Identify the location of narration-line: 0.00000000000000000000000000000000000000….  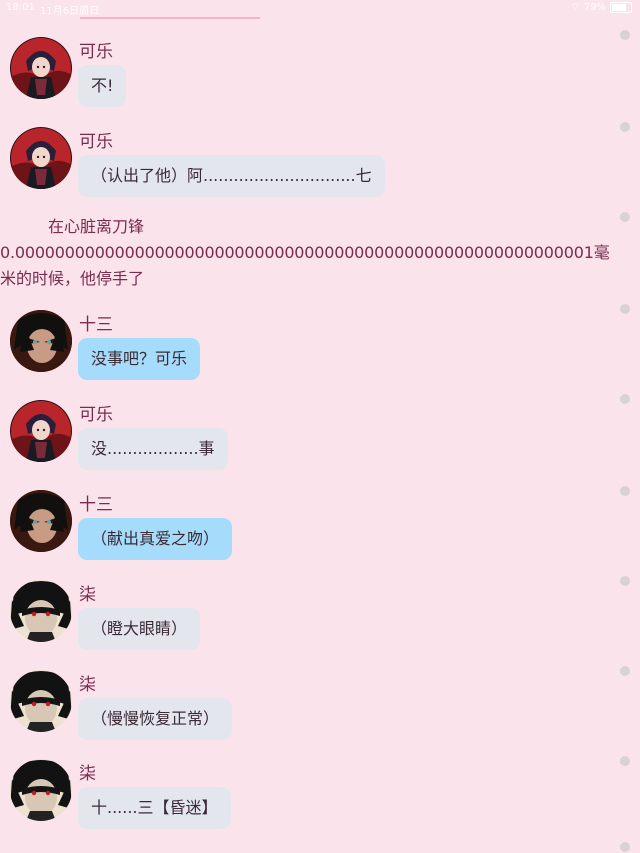
(305, 252).